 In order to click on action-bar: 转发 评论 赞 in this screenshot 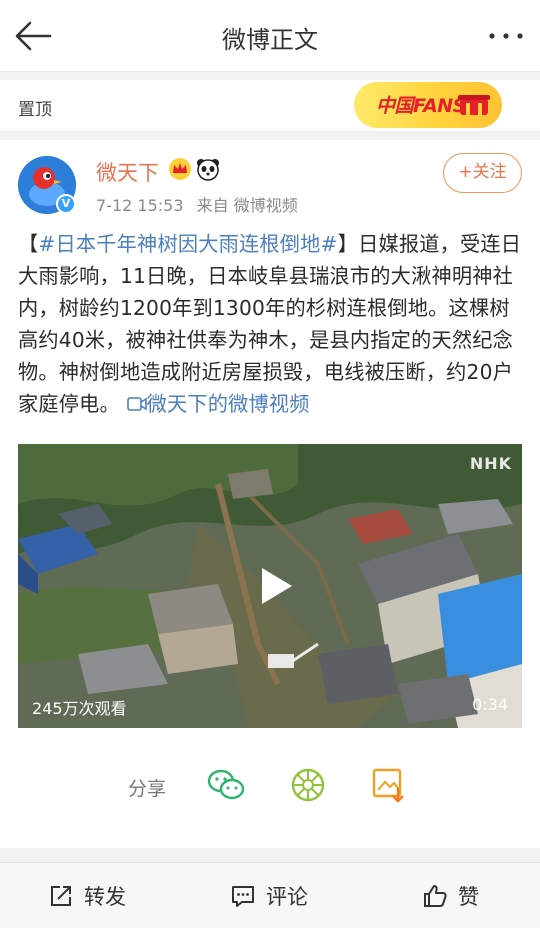, I will do `click(270, 895)`.